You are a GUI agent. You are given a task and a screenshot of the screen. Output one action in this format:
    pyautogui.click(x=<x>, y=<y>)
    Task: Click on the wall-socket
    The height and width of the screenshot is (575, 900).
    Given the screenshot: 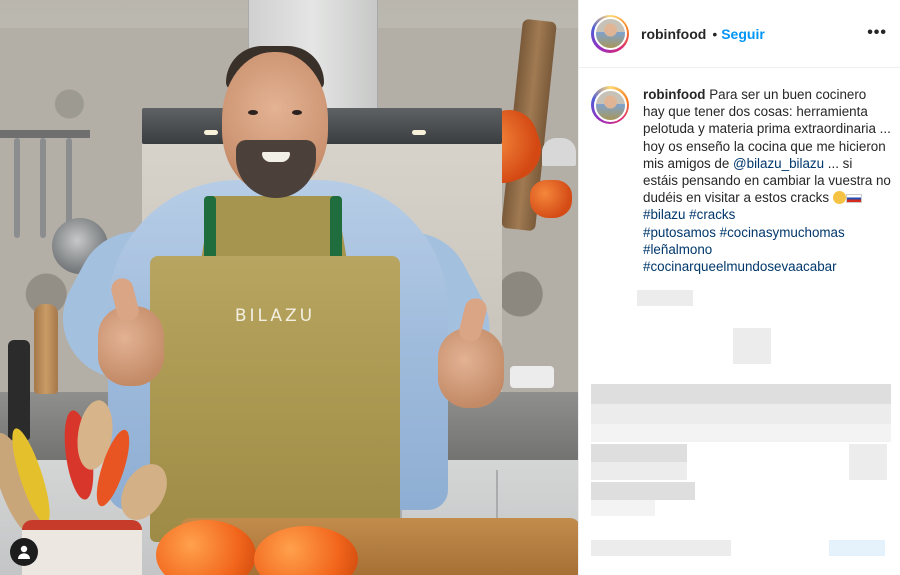 What is the action you would take?
    pyautogui.click(x=532, y=377)
    